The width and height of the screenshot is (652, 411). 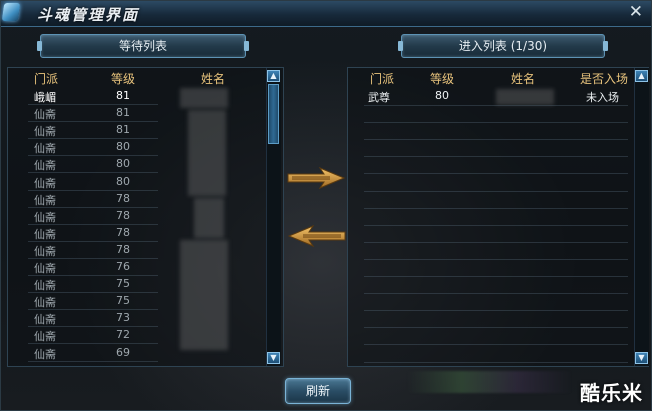 What do you see at coordinates (143, 46) in the screenshot?
I see `waiting-list-tab: 等待列表` at bounding box center [143, 46].